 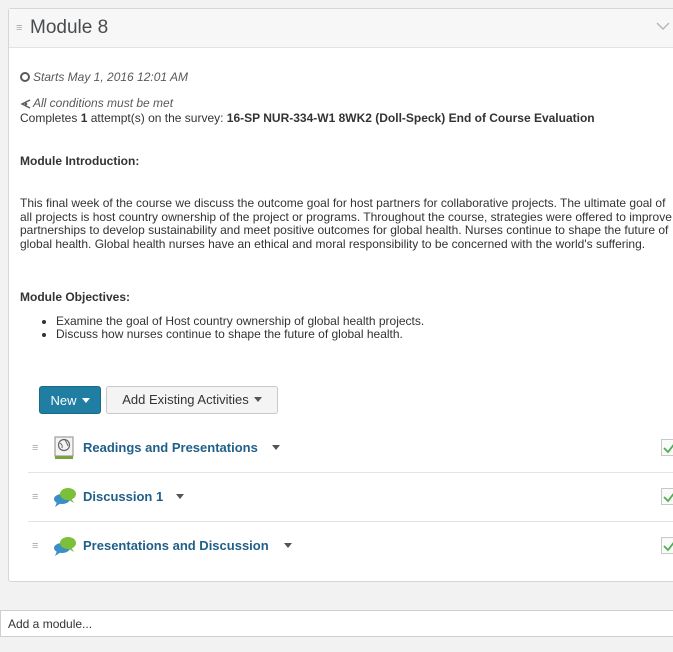 I want to click on add-existing-label: Add Existing Activities, so click(x=185, y=399).